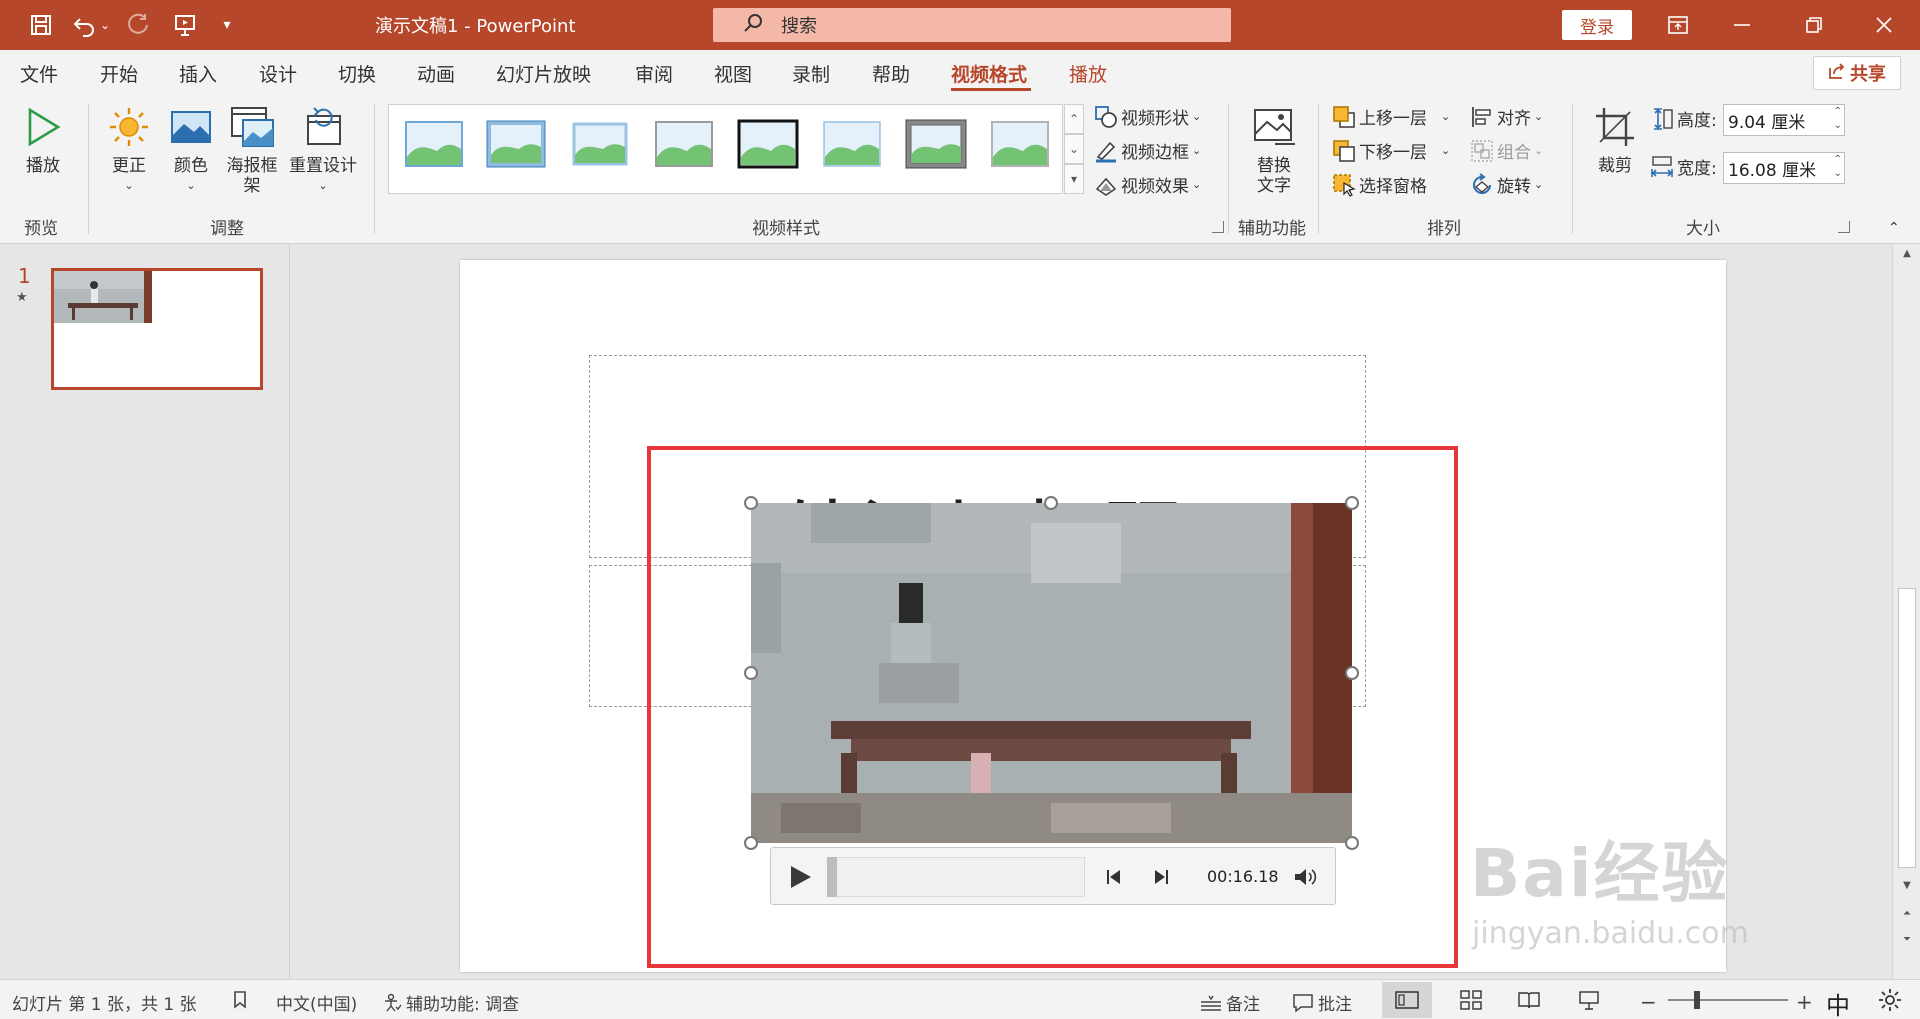 The image size is (1920, 1019). Describe the element at coordinates (323, 150) in the screenshot. I see `reset-design-button: 重置设计 ⌄` at that location.